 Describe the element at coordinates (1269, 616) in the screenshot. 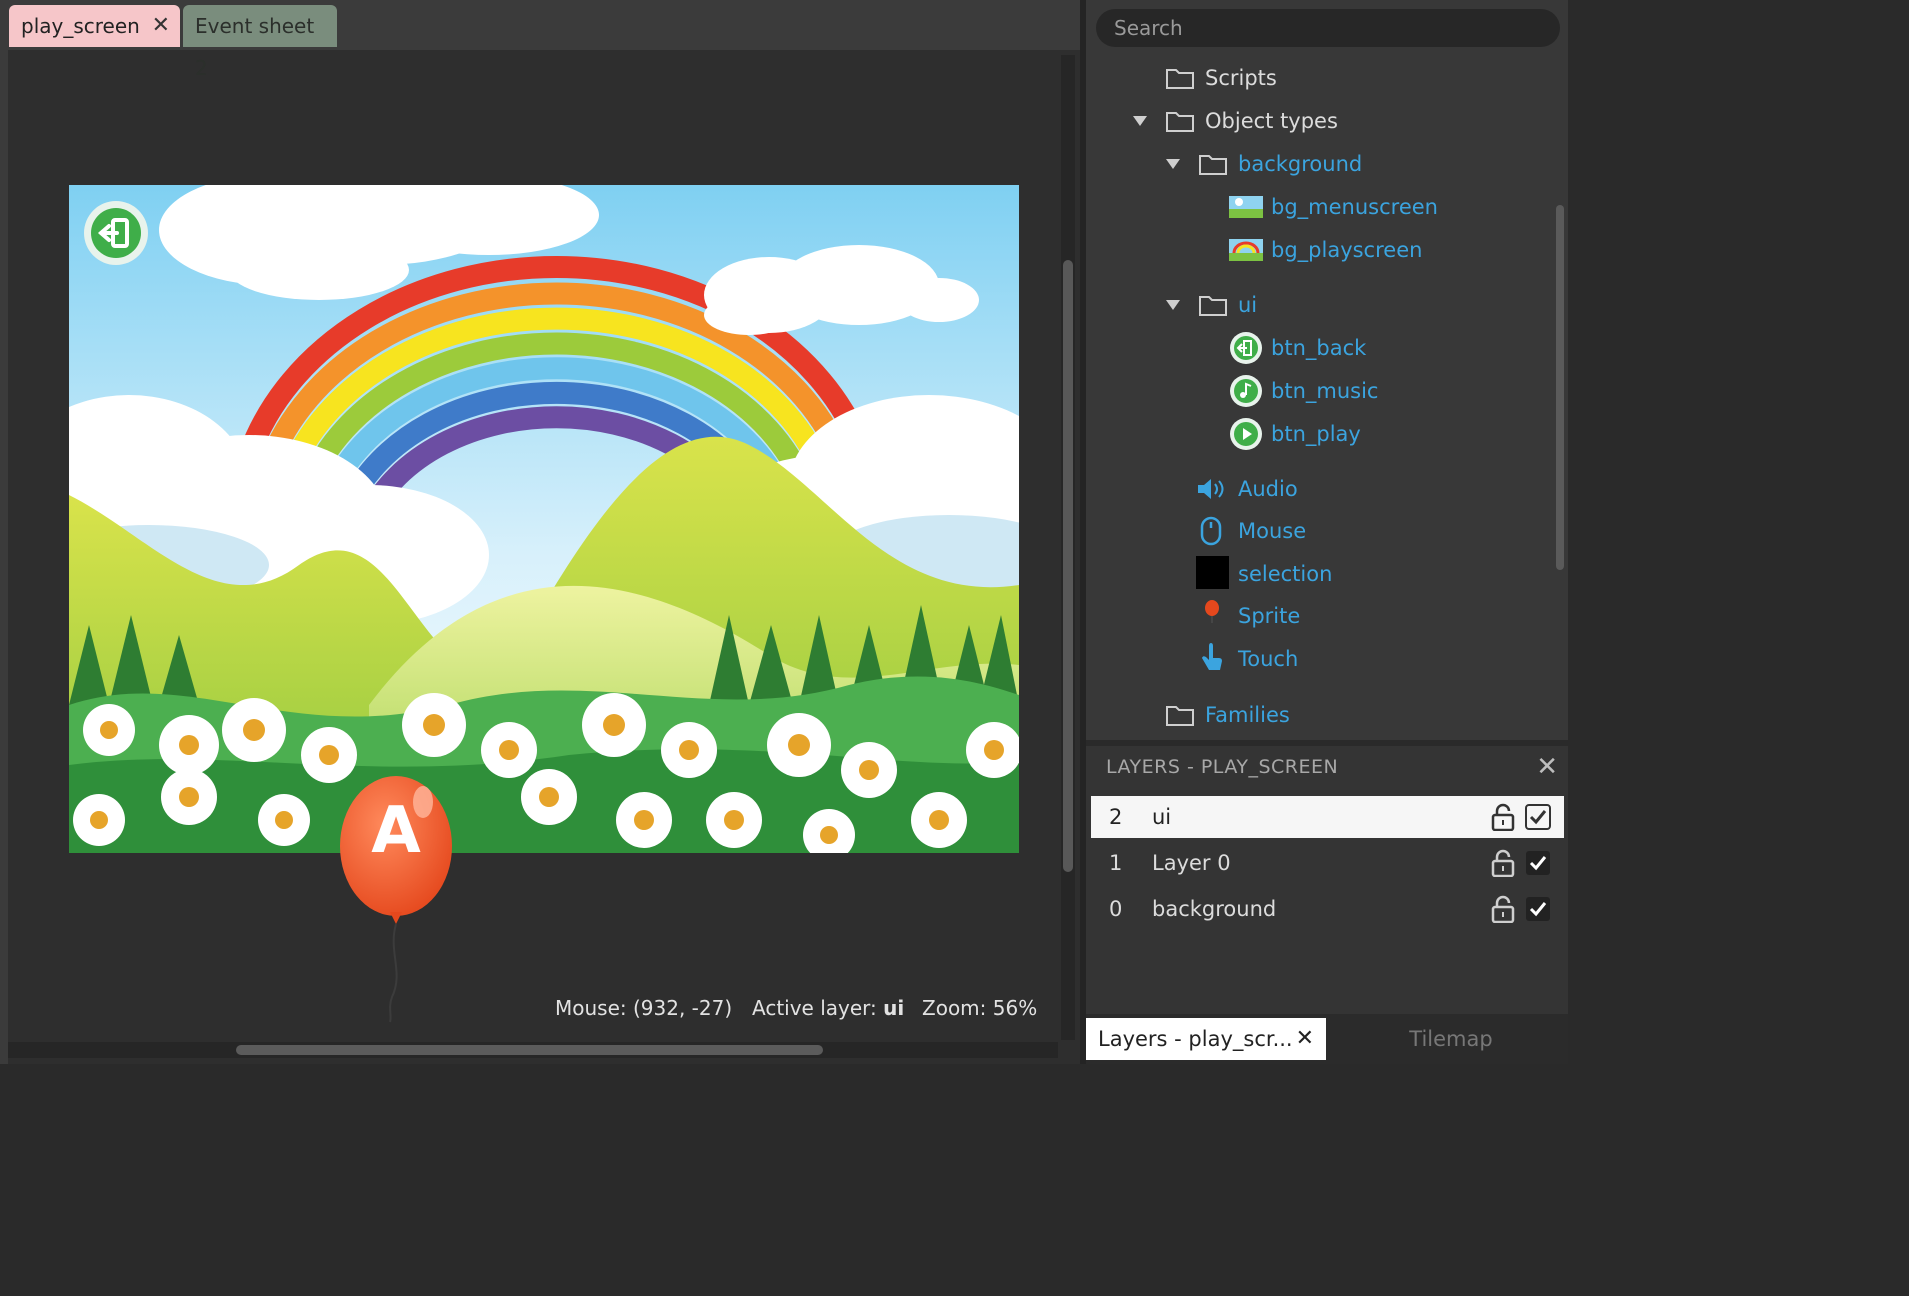

I see `tree-label: Sprite` at that location.